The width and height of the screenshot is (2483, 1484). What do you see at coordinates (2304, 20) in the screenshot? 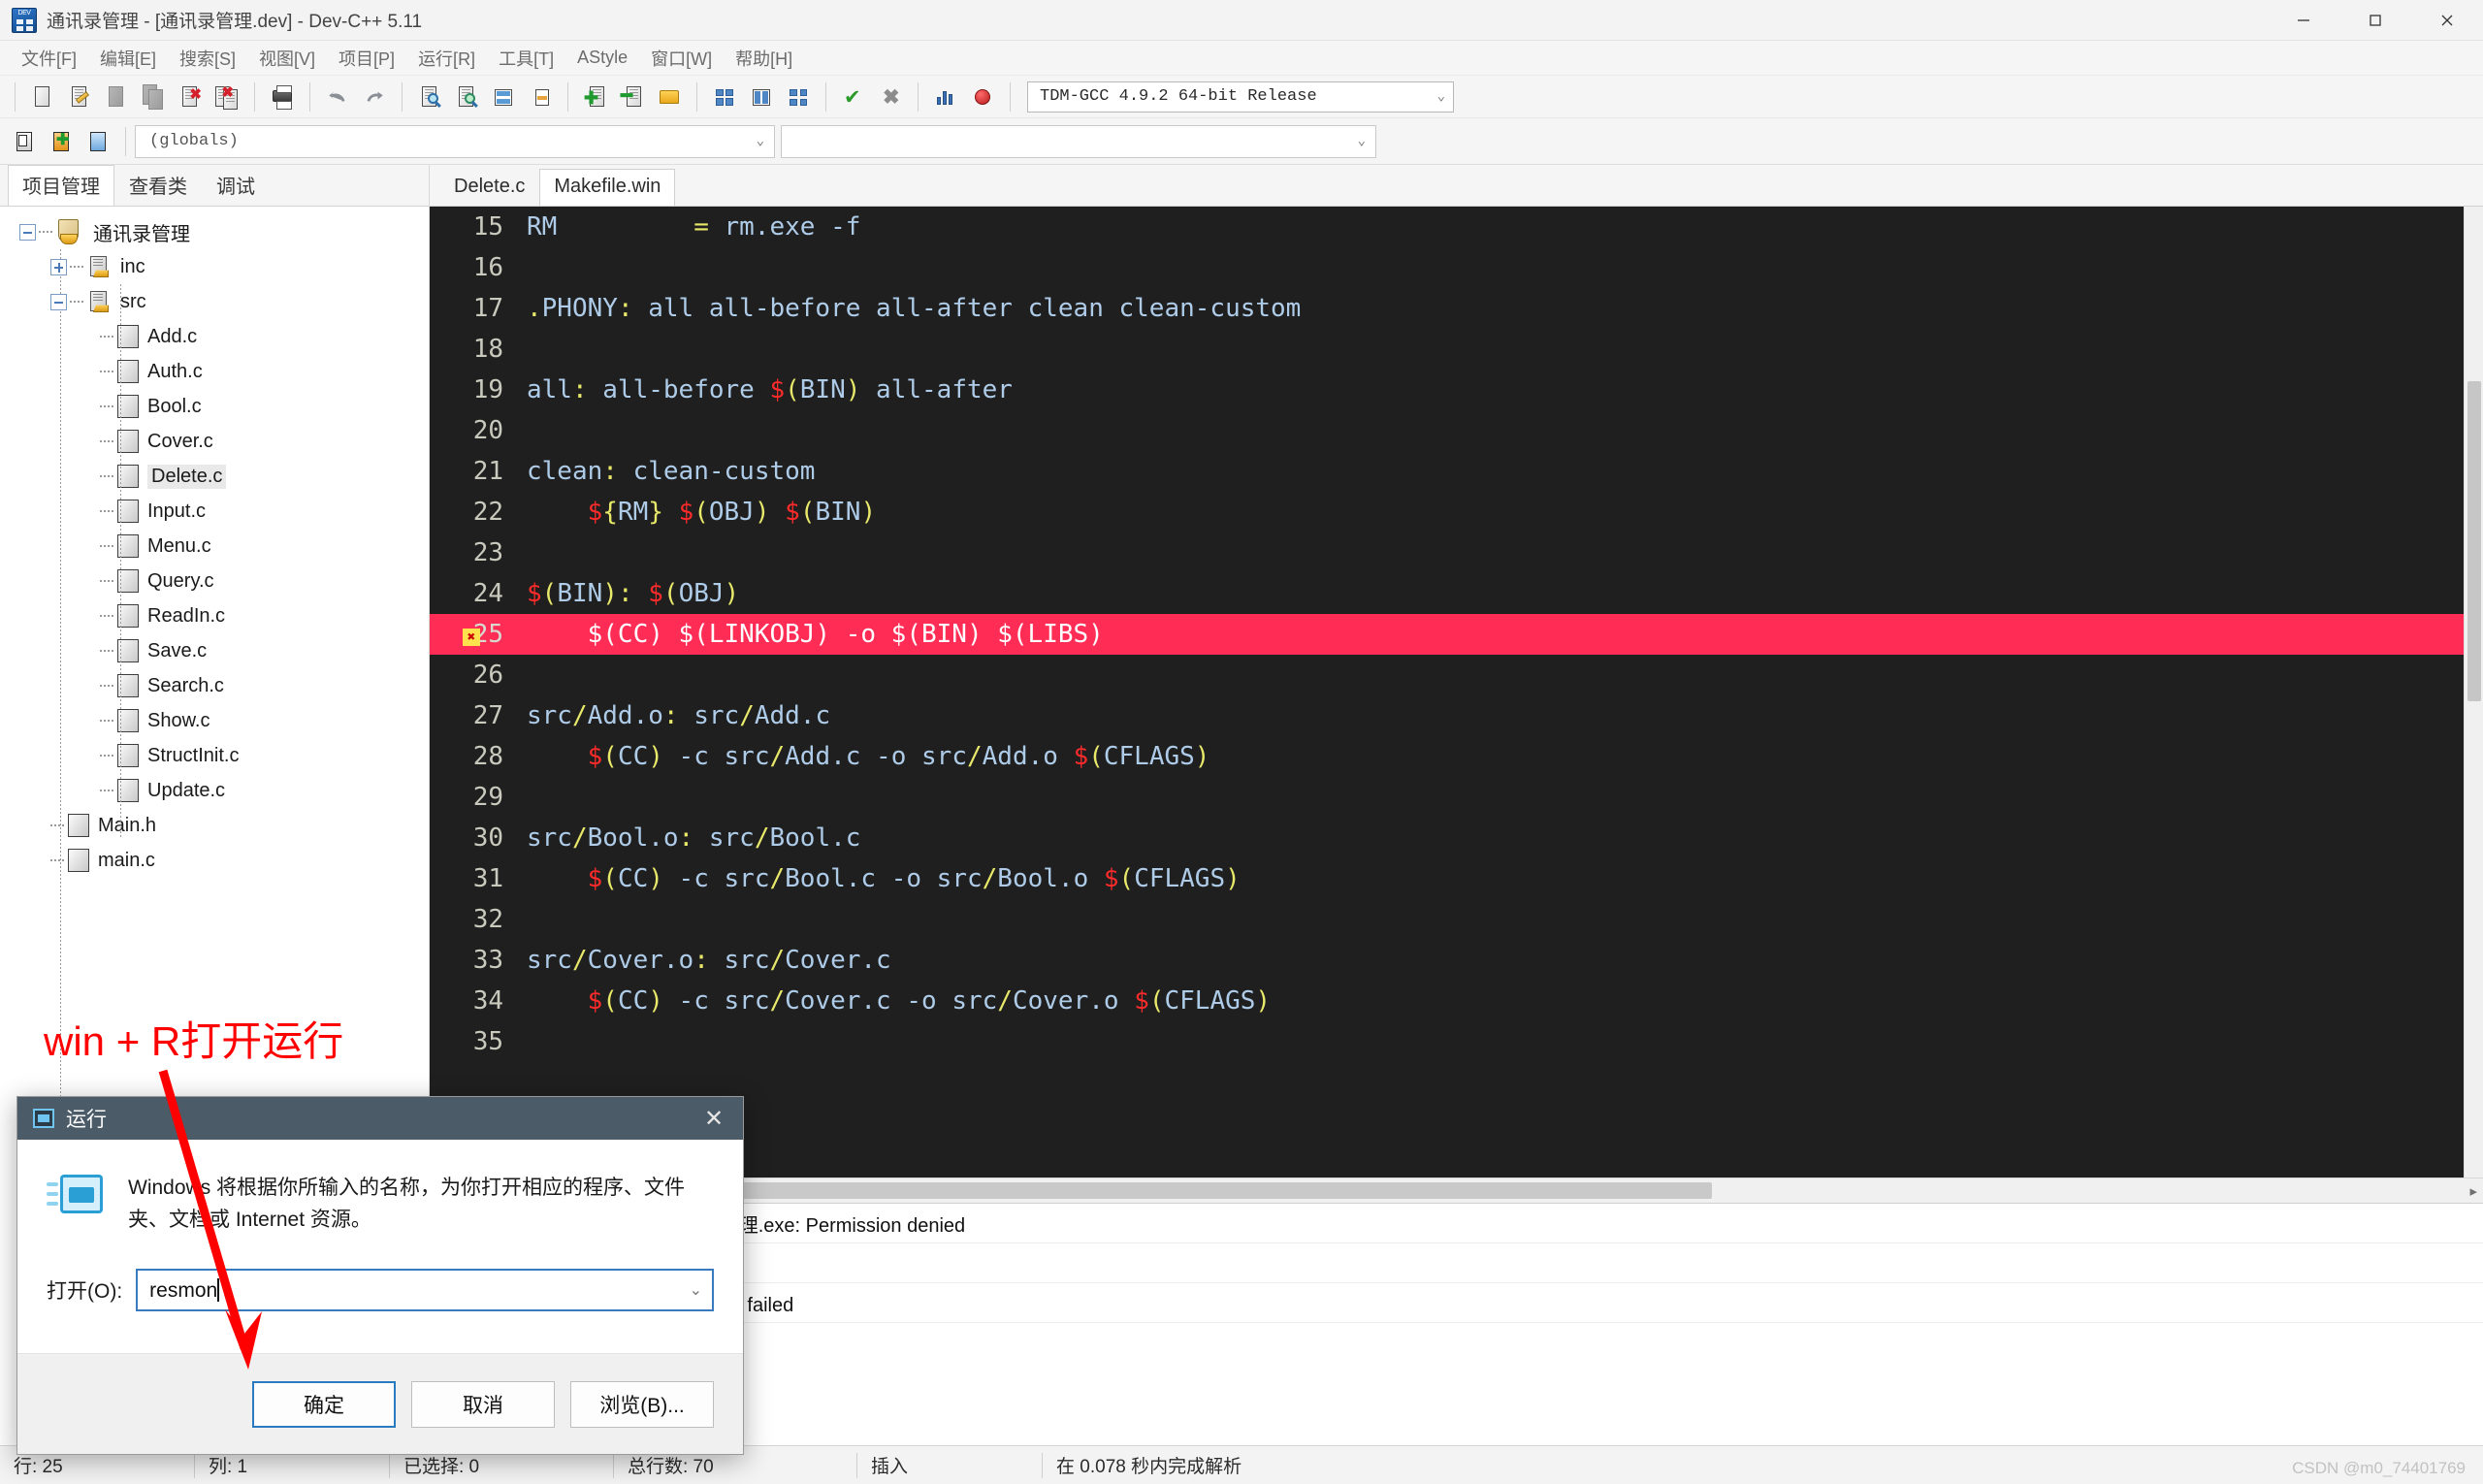
I see `minimize-button` at bounding box center [2304, 20].